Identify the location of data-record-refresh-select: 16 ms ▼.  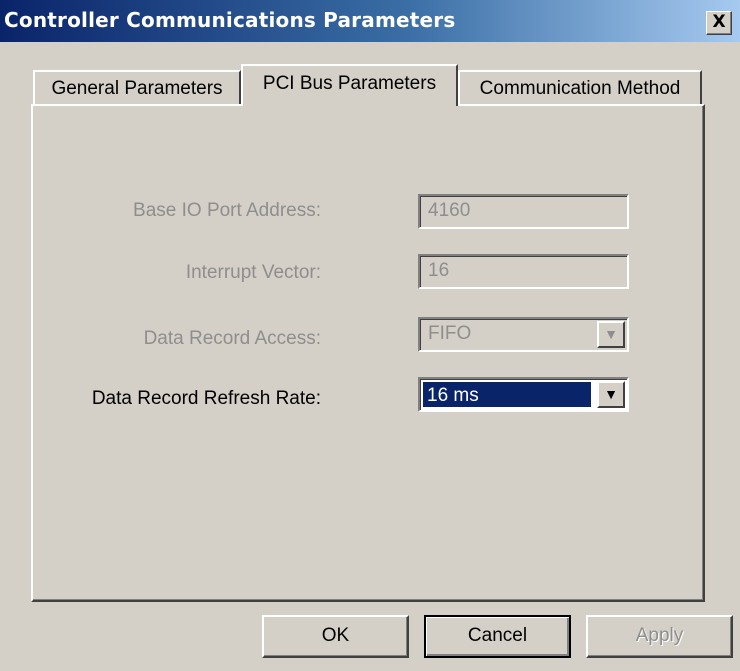
(523, 394).